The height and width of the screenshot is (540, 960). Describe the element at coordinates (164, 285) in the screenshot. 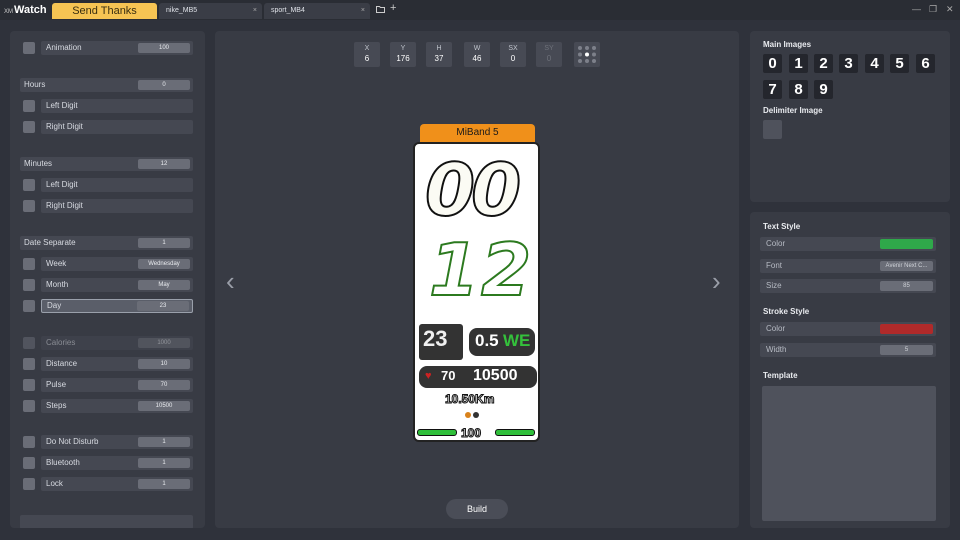

I see `month-select: May` at that location.